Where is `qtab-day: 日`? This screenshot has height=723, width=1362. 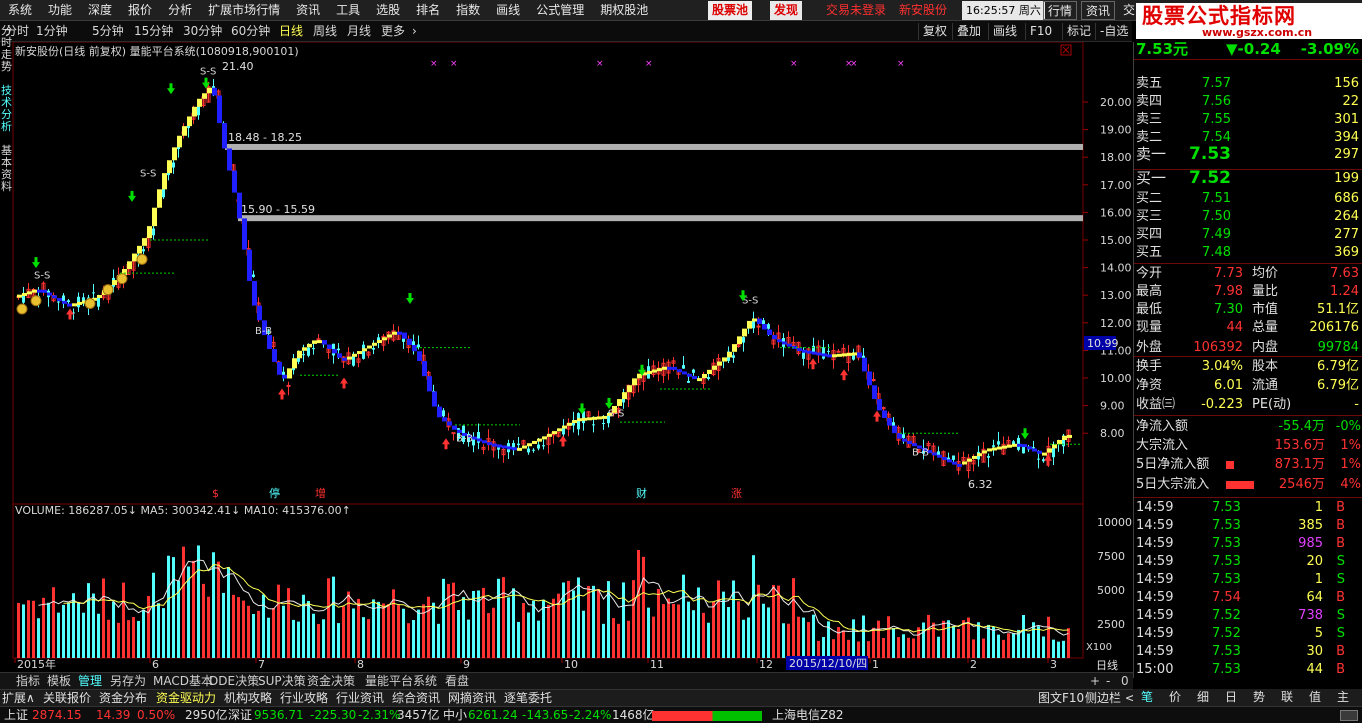 qtab-day: 日 is located at coordinates (1231, 697).